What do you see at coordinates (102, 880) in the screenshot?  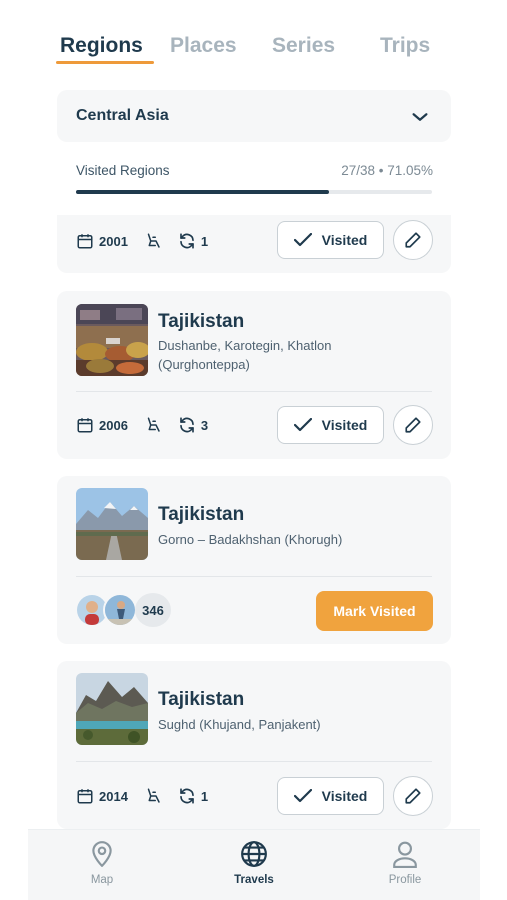 I see `nav-map-label: Map` at bounding box center [102, 880].